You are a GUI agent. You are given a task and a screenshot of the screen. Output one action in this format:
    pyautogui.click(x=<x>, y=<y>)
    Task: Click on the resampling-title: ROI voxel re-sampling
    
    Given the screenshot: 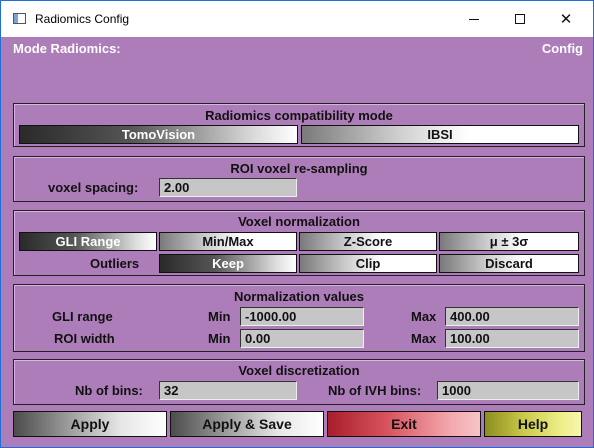 What is the action you would take?
    pyautogui.click(x=299, y=168)
    